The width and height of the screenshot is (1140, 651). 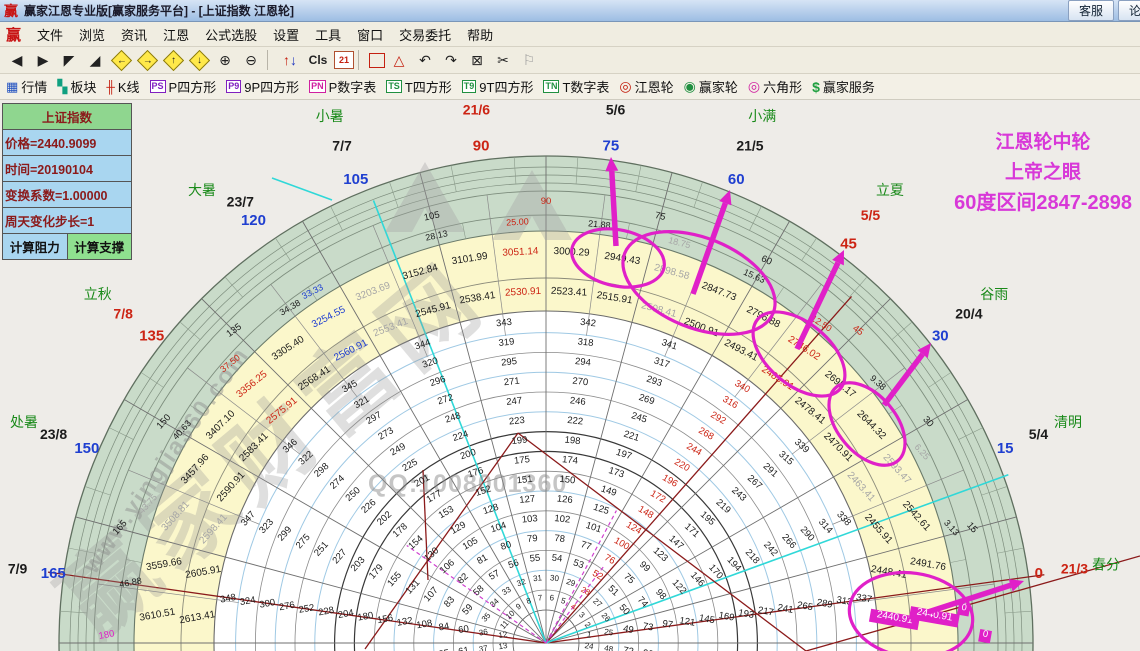 What do you see at coordinates (625, 86) in the screenshot?
I see `gann-wheel-icon: ◎` at bounding box center [625, 86].